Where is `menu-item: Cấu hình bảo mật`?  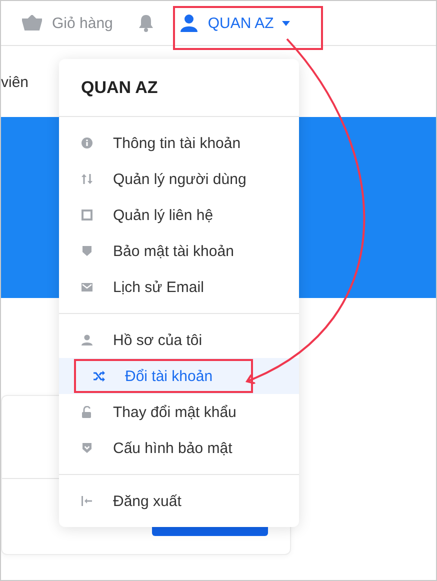 menu-item: Cấu hình bảo mật is located at coordinates (179, 448).